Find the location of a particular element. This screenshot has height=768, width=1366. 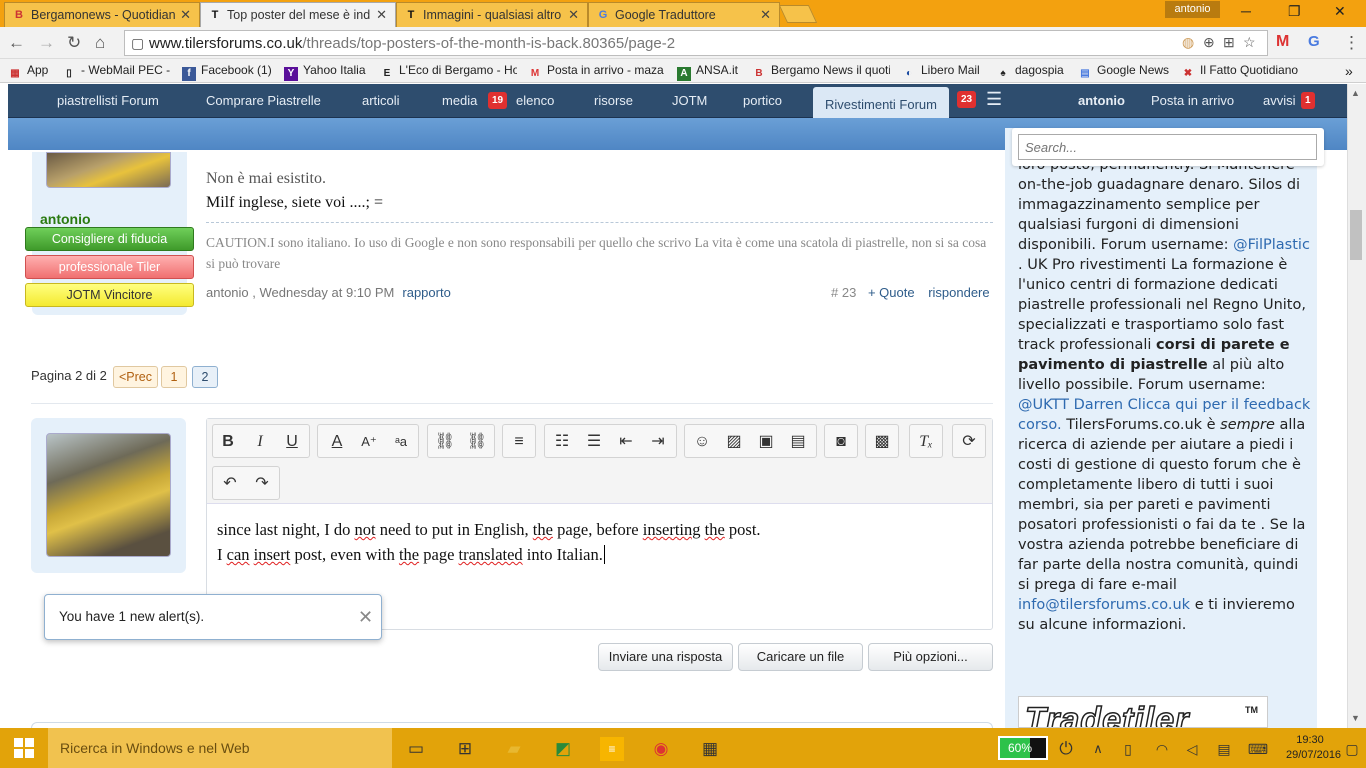

bookmark-posta: M Posta in arrivo - maza is located at coordinates (597, 72).